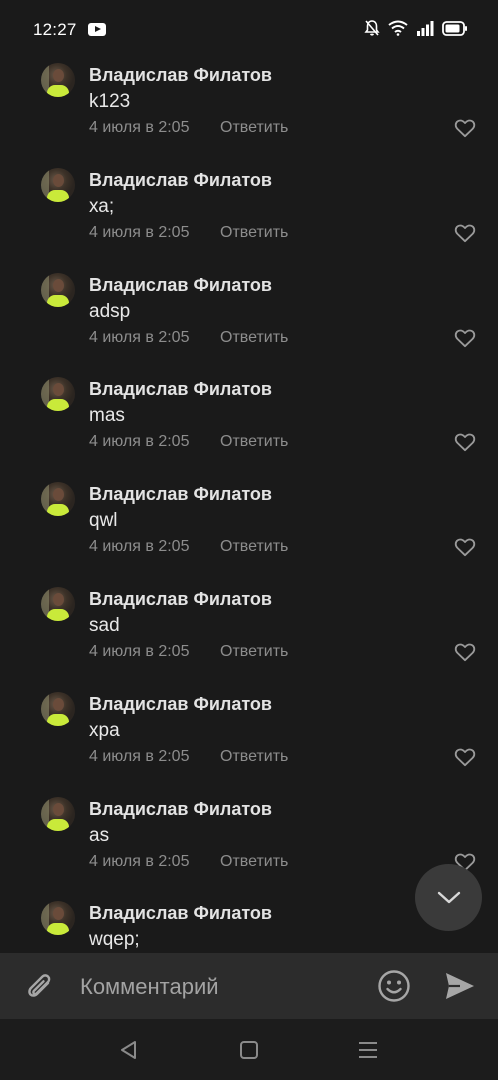 The image size is (498, 1080). I want to click on comment-composer, so click(249, 986).